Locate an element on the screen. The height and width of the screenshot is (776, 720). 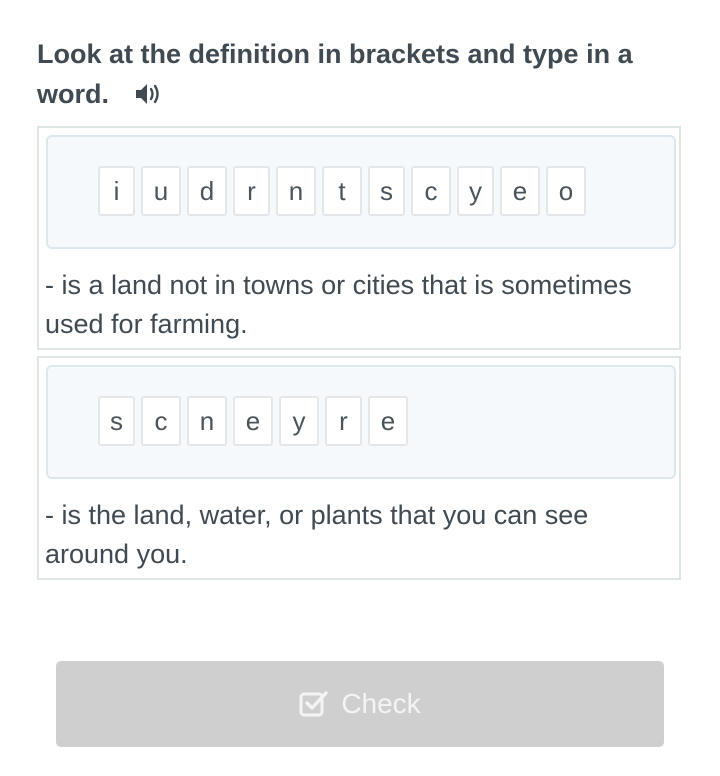
check-button: Check is located at coordinates (360, 704).